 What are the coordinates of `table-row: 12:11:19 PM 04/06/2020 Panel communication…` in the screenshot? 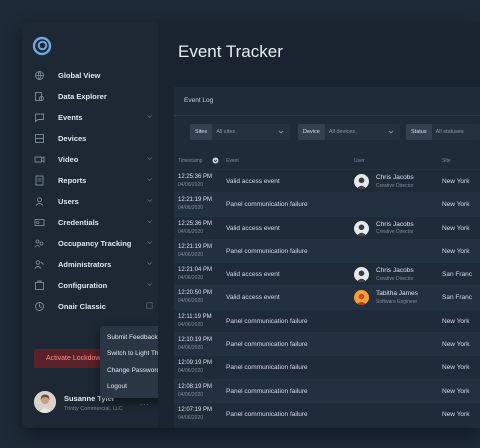 It's located at (327, 320).